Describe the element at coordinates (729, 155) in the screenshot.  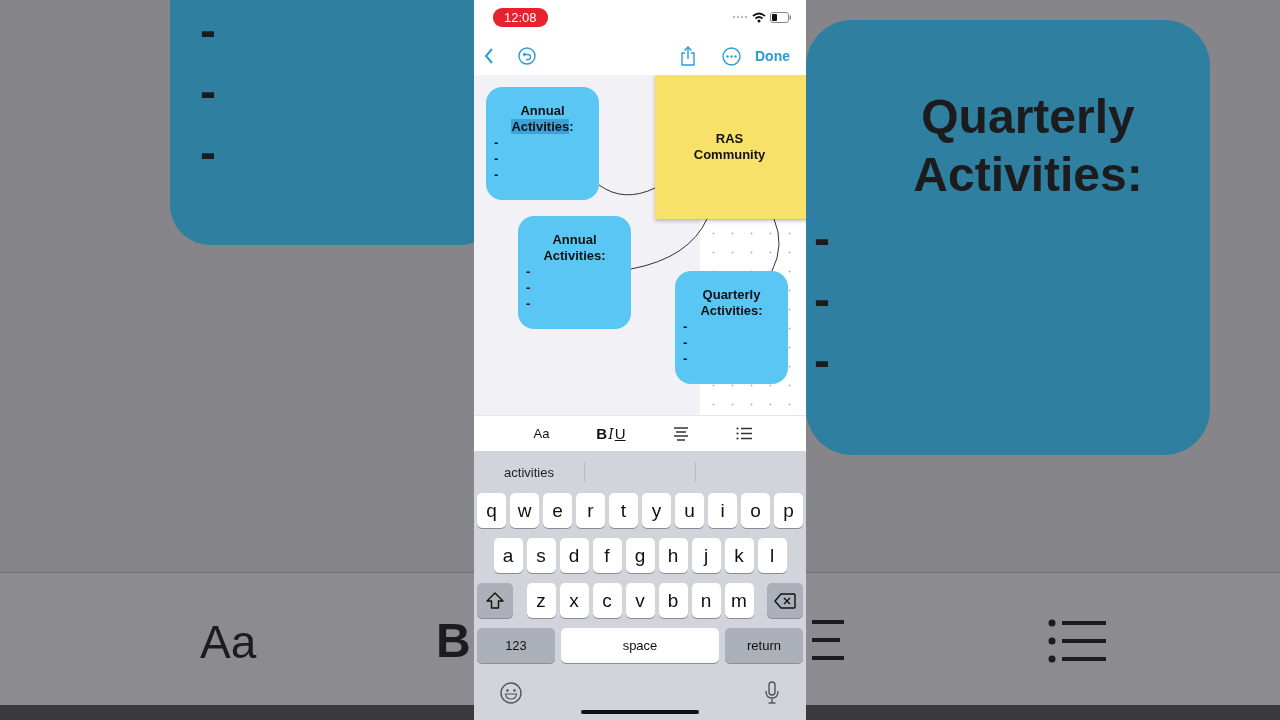
I see `sticky-text: Community` at that location.